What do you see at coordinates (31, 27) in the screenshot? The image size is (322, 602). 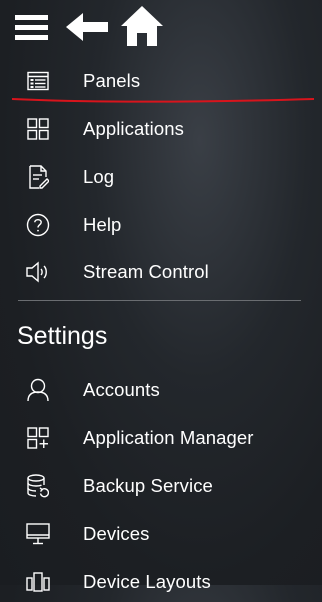 I see `hamburger-menu-icon` at bounding box center [31, 27].